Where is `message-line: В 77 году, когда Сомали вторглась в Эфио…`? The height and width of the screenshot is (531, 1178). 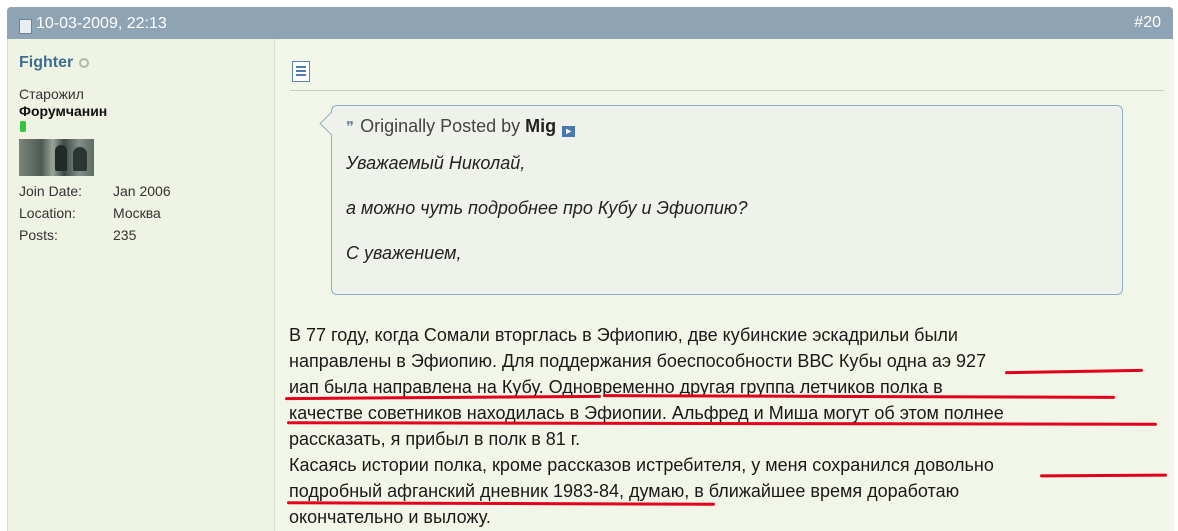
message-line: В 77 году, когда Сомали вторглась в Эфио… is located at coordinates (623, 335).